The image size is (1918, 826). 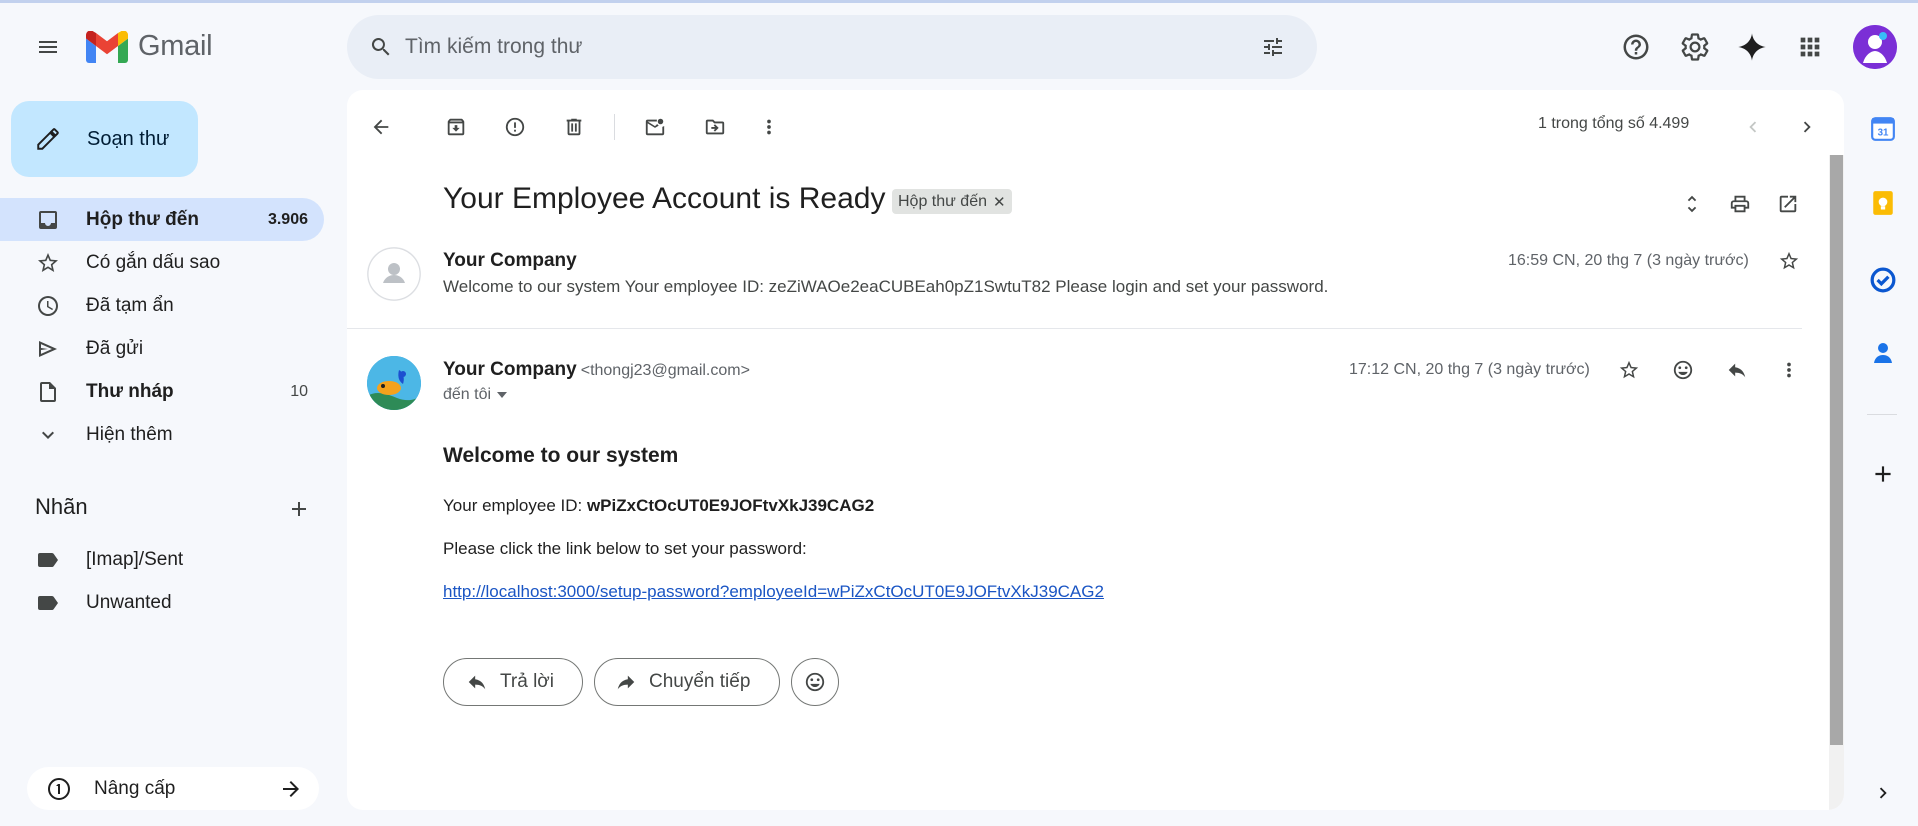 I want to click on calendar-app-button: 31, so click(x=1883, y=129).